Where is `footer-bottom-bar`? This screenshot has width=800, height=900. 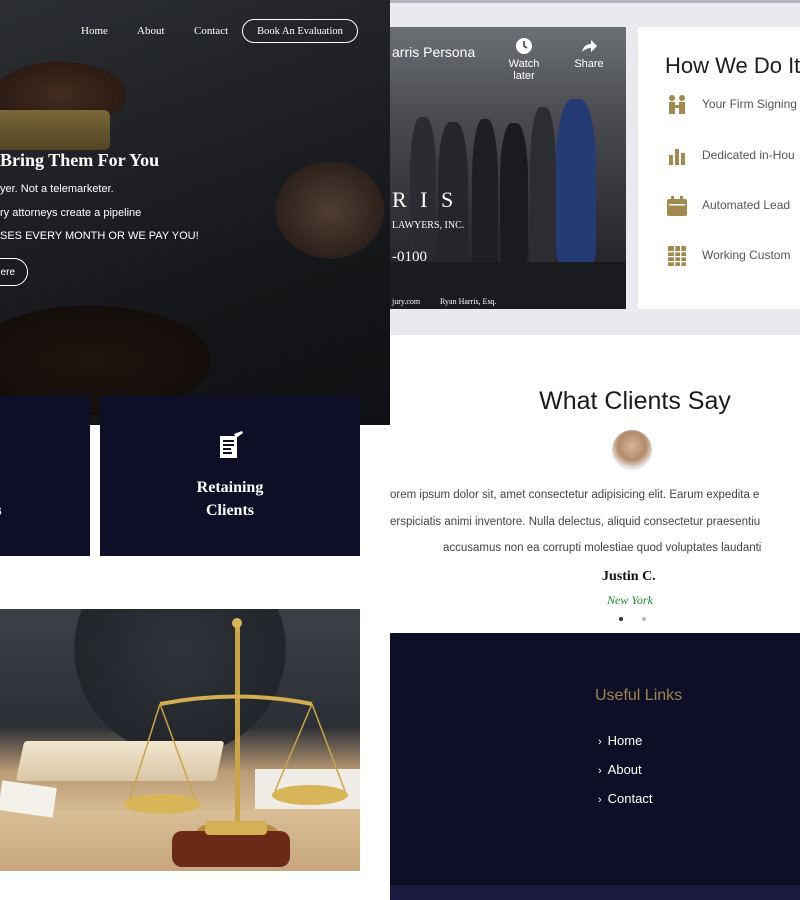 footer-bottom-bar is located at coordinates (595, 892).